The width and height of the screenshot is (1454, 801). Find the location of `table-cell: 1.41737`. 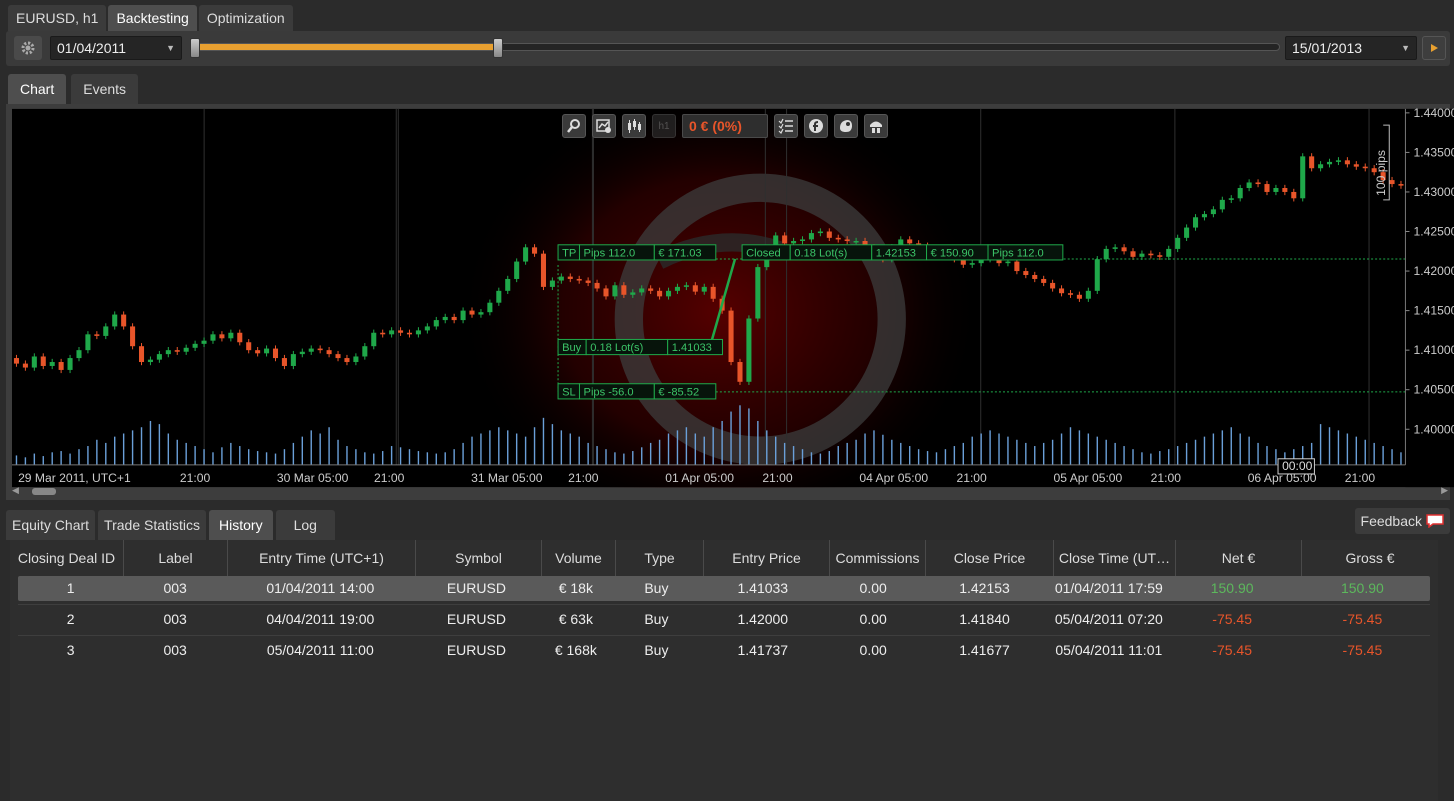

table-cell: 1.41737 is located at coordinates (763, 650).